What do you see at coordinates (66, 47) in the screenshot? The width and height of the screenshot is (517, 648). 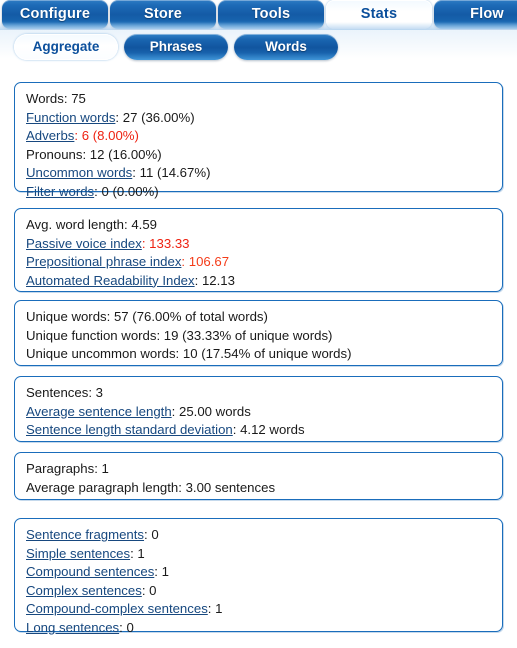 I see `subtab-aggregate: Aggregate` at bounding box center [66, 47].